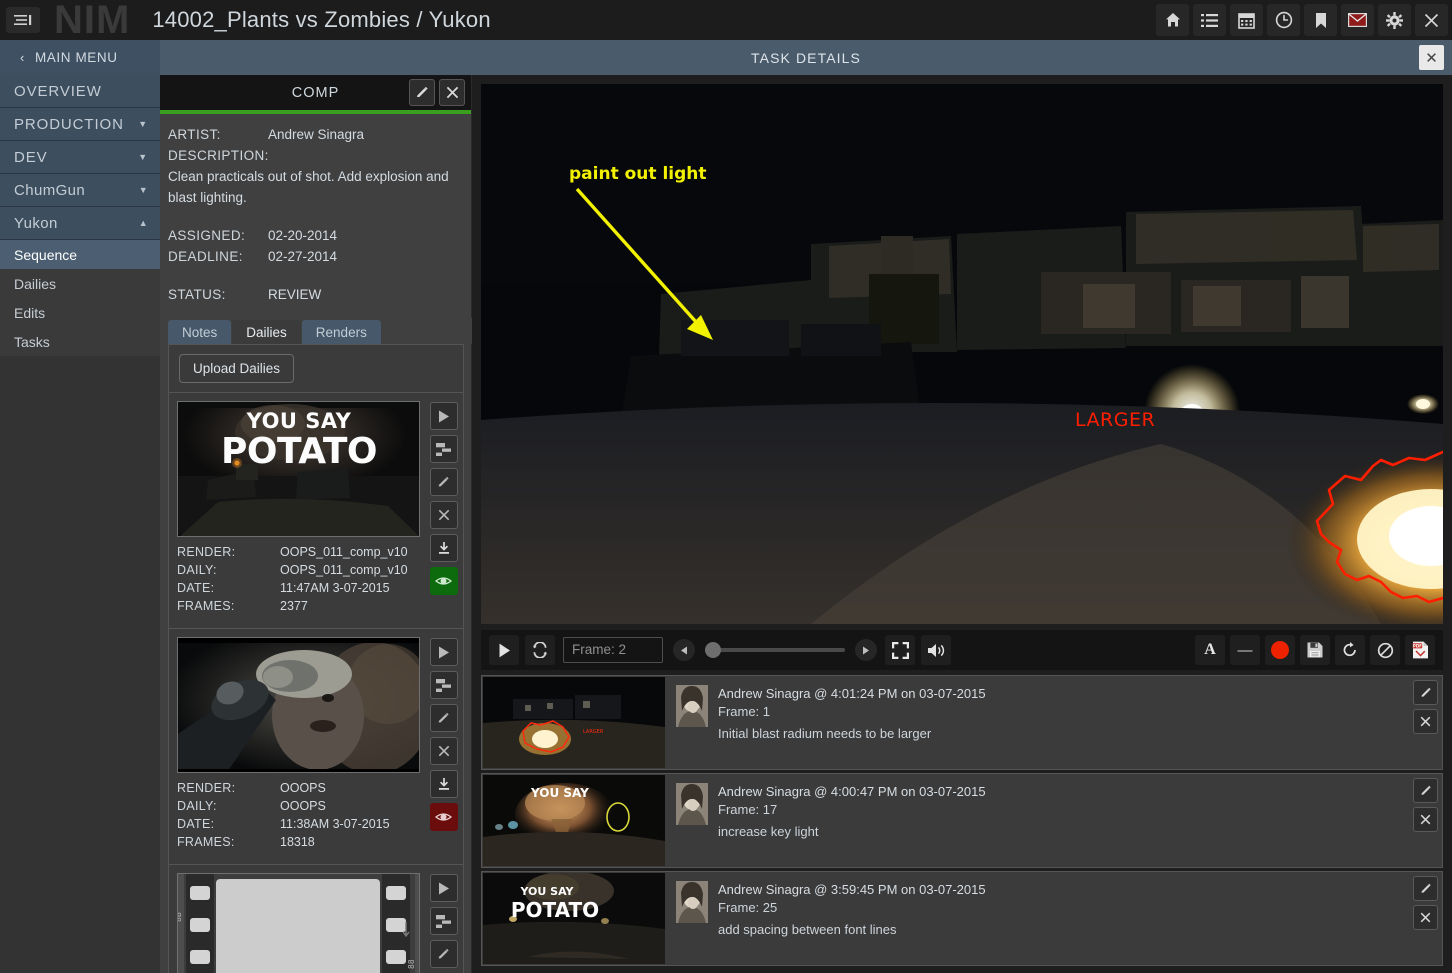 The height and width of the screenshot is (973, 1452). What do you see at coordinates (218, 155) in the screenshot?
I see `field-label: DESCRIPTION:` at bounding box center [218, 155].